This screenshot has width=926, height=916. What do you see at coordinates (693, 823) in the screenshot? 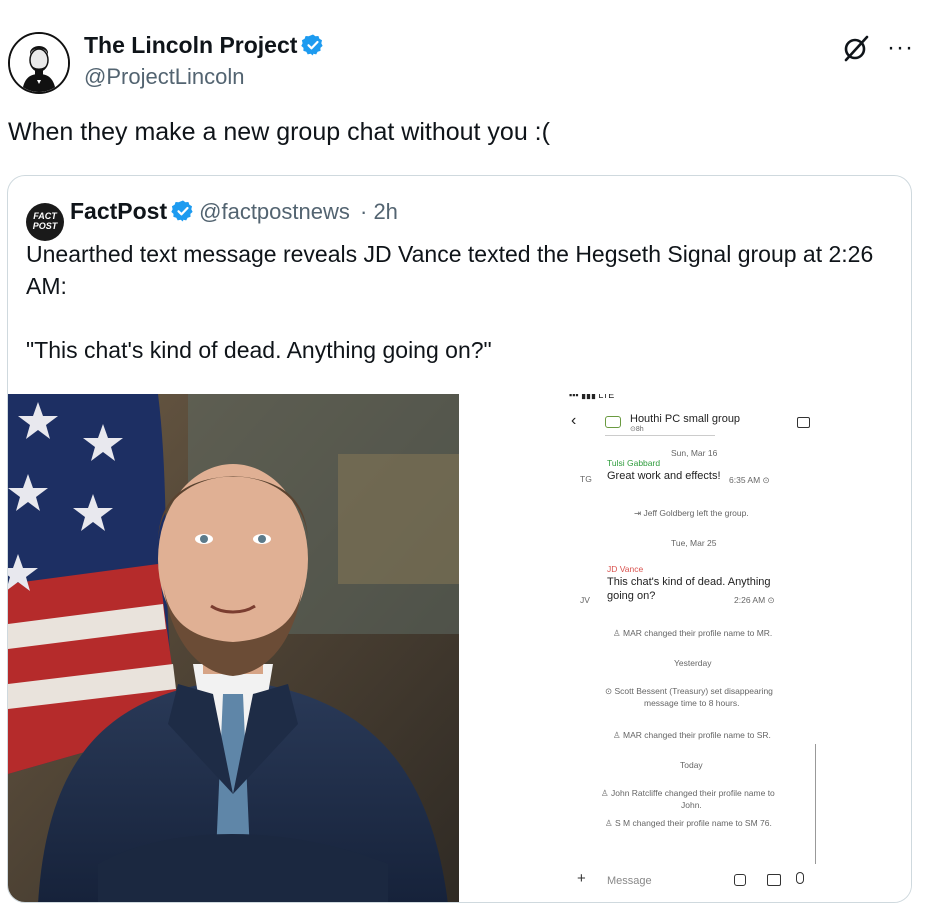
I see `event-5-text: S M changed their profile name to SM 76.` at bounding box center [693, 823].